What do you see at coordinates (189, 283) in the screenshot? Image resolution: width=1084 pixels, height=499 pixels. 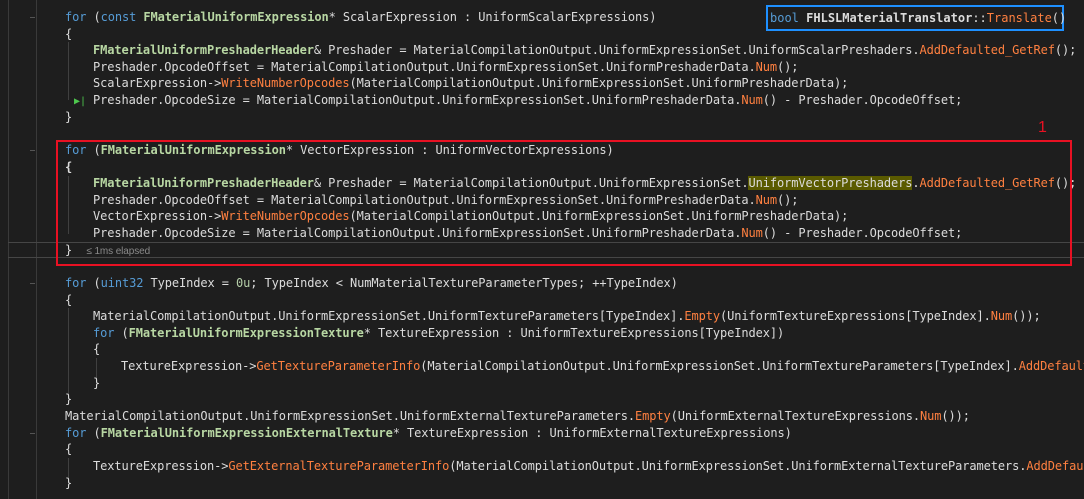 I see `code-text: TypeIndex =` at bounding box center [189, 283].